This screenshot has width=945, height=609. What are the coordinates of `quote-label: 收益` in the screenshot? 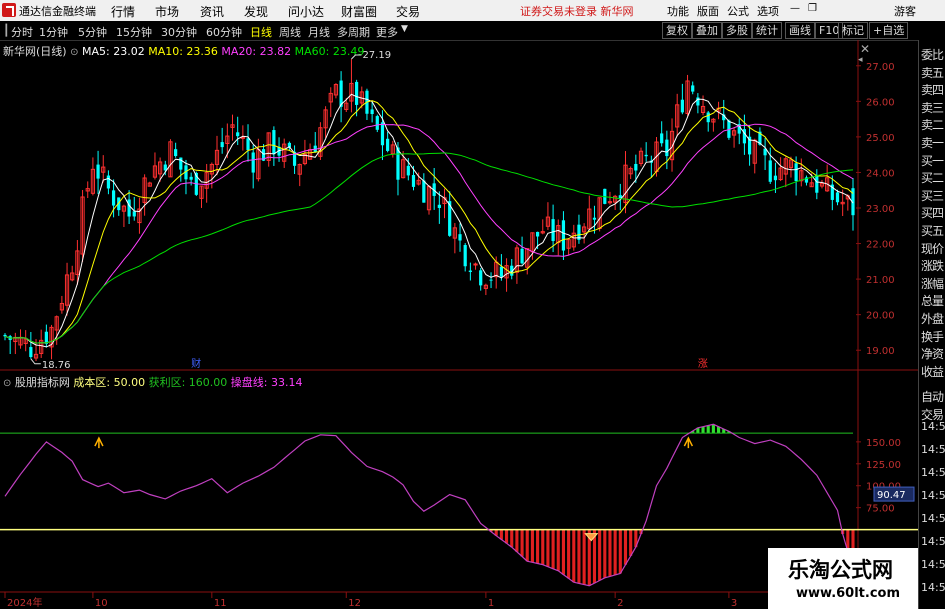 It's located at (932, 371).